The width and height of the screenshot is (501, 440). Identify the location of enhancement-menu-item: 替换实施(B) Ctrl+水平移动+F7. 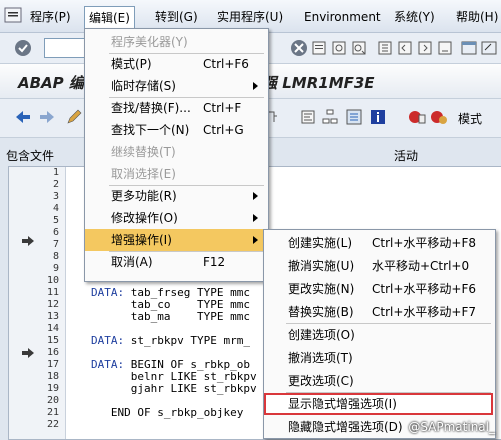
(378, 312).